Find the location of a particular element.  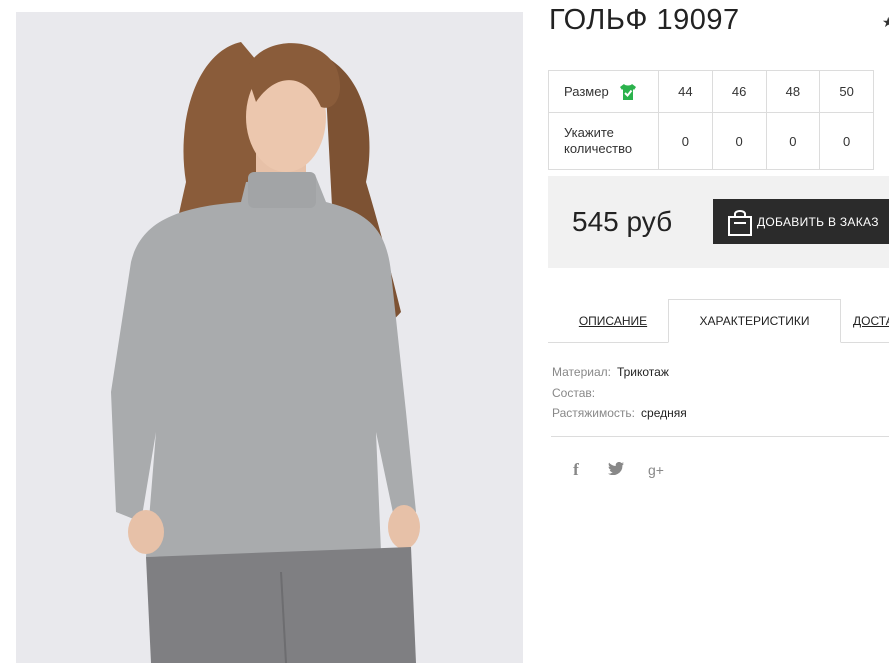

quantity-input-50: 0 is located at coordinates (846, 141).